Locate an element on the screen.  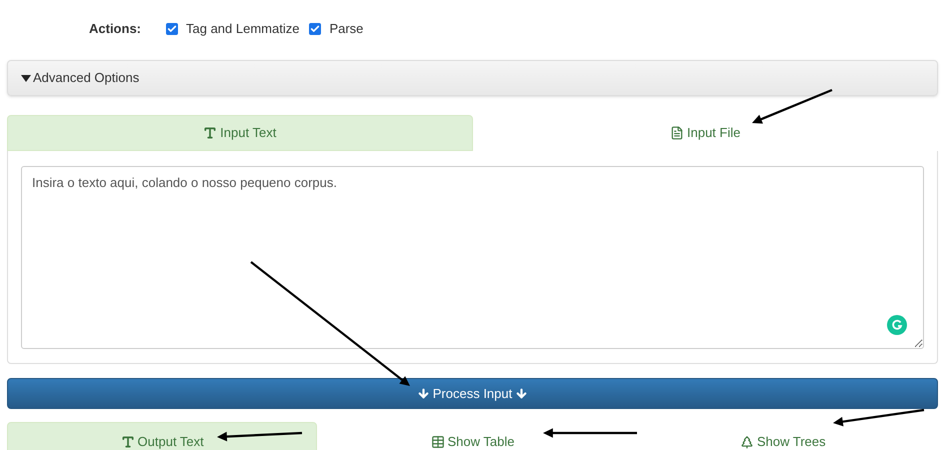
tab: Output Text is located at coordinates (162, 436).